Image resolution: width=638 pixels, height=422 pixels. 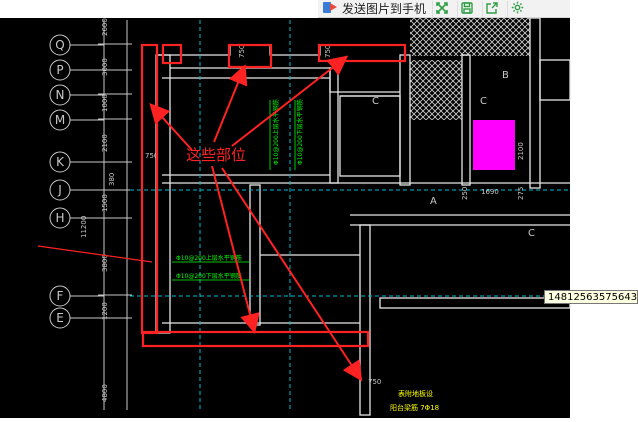 What do you see at coordinates (209, 276) in the screenshot?
I see `rebar-note-h2: Φ10@200下层水平钢筋` at bounding box center [209, 276].